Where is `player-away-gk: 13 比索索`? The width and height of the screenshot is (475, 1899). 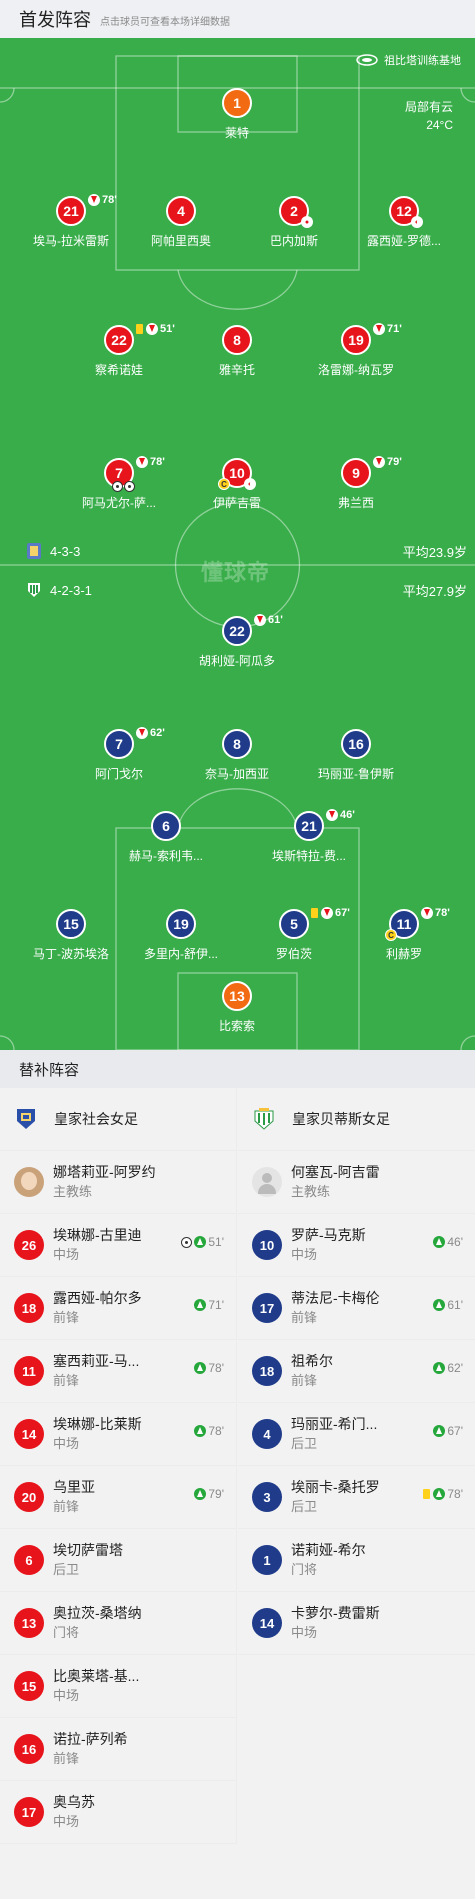
player-away-gk: 13 比索索 is located at coordinates (237, 1007).